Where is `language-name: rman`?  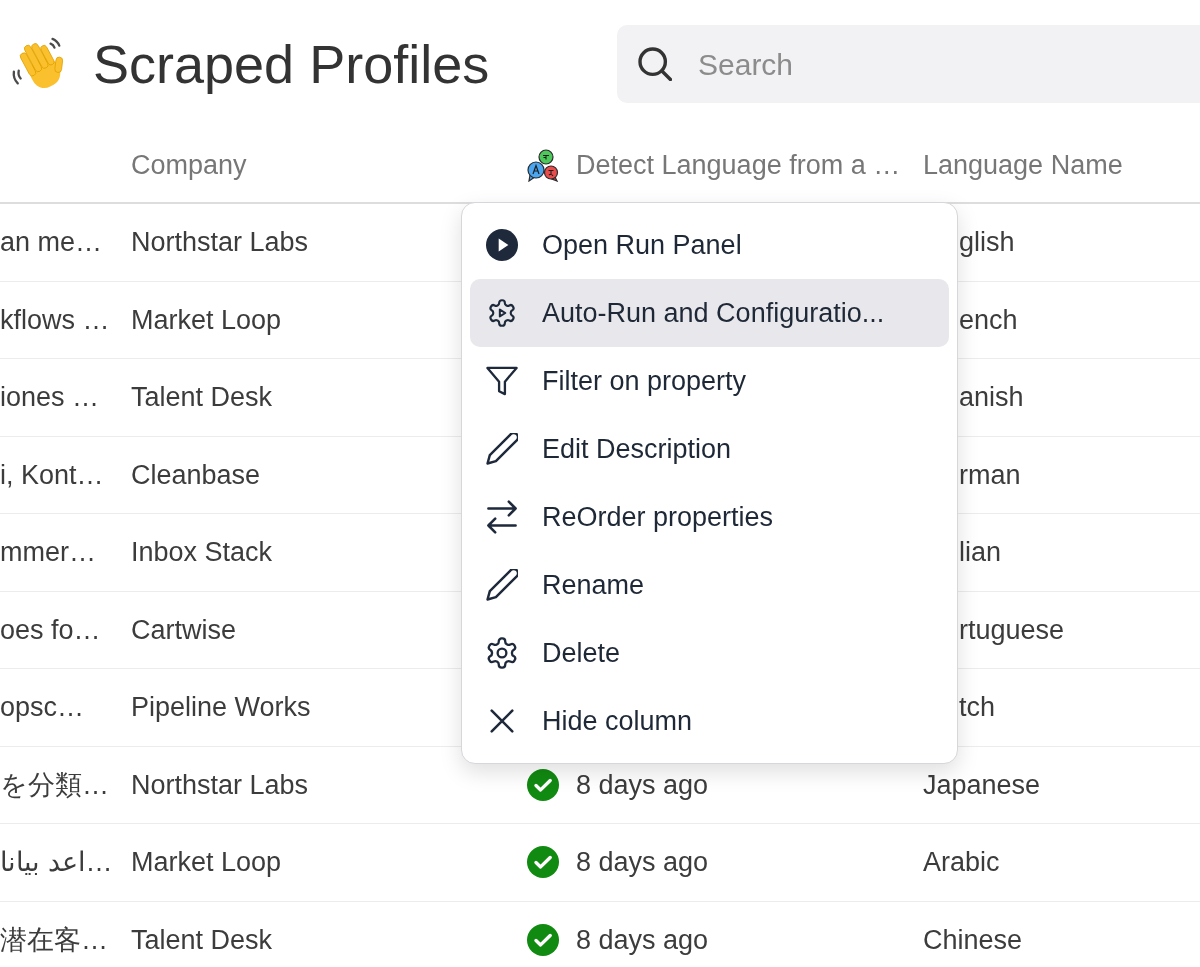
language-name: rman is located at coordinates (990, 474).